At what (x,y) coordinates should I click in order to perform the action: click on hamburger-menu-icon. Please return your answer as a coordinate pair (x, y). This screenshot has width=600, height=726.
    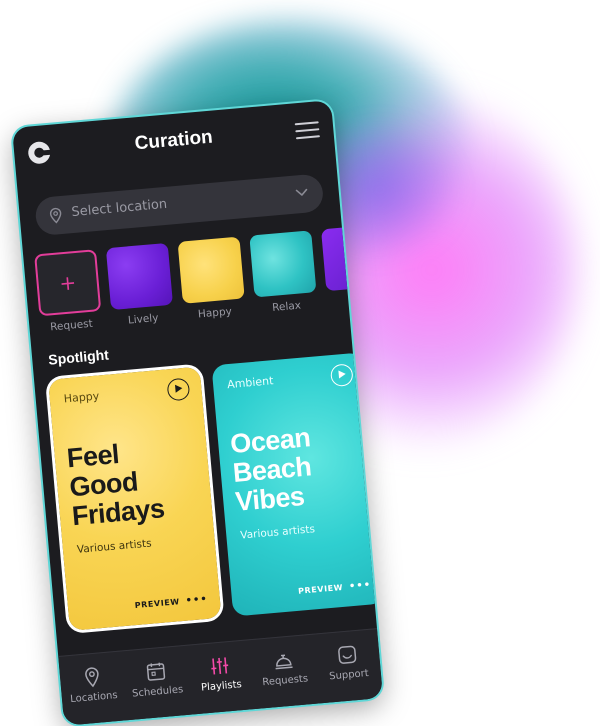
    Looking at the image, I should click on (307, 130).